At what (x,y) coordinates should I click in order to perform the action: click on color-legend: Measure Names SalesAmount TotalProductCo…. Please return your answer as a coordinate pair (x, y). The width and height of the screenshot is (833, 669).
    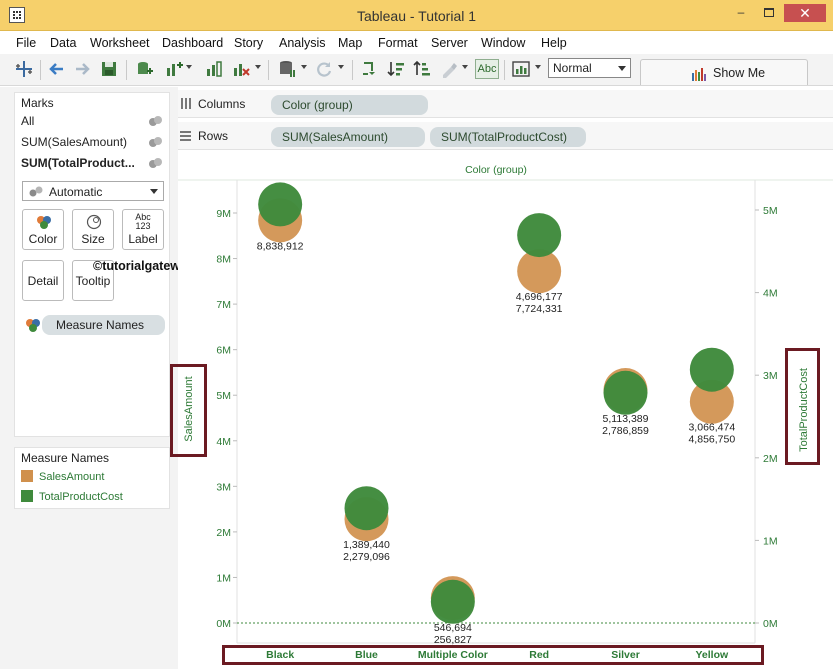
    Looking at the image, I should click on (92, 478).